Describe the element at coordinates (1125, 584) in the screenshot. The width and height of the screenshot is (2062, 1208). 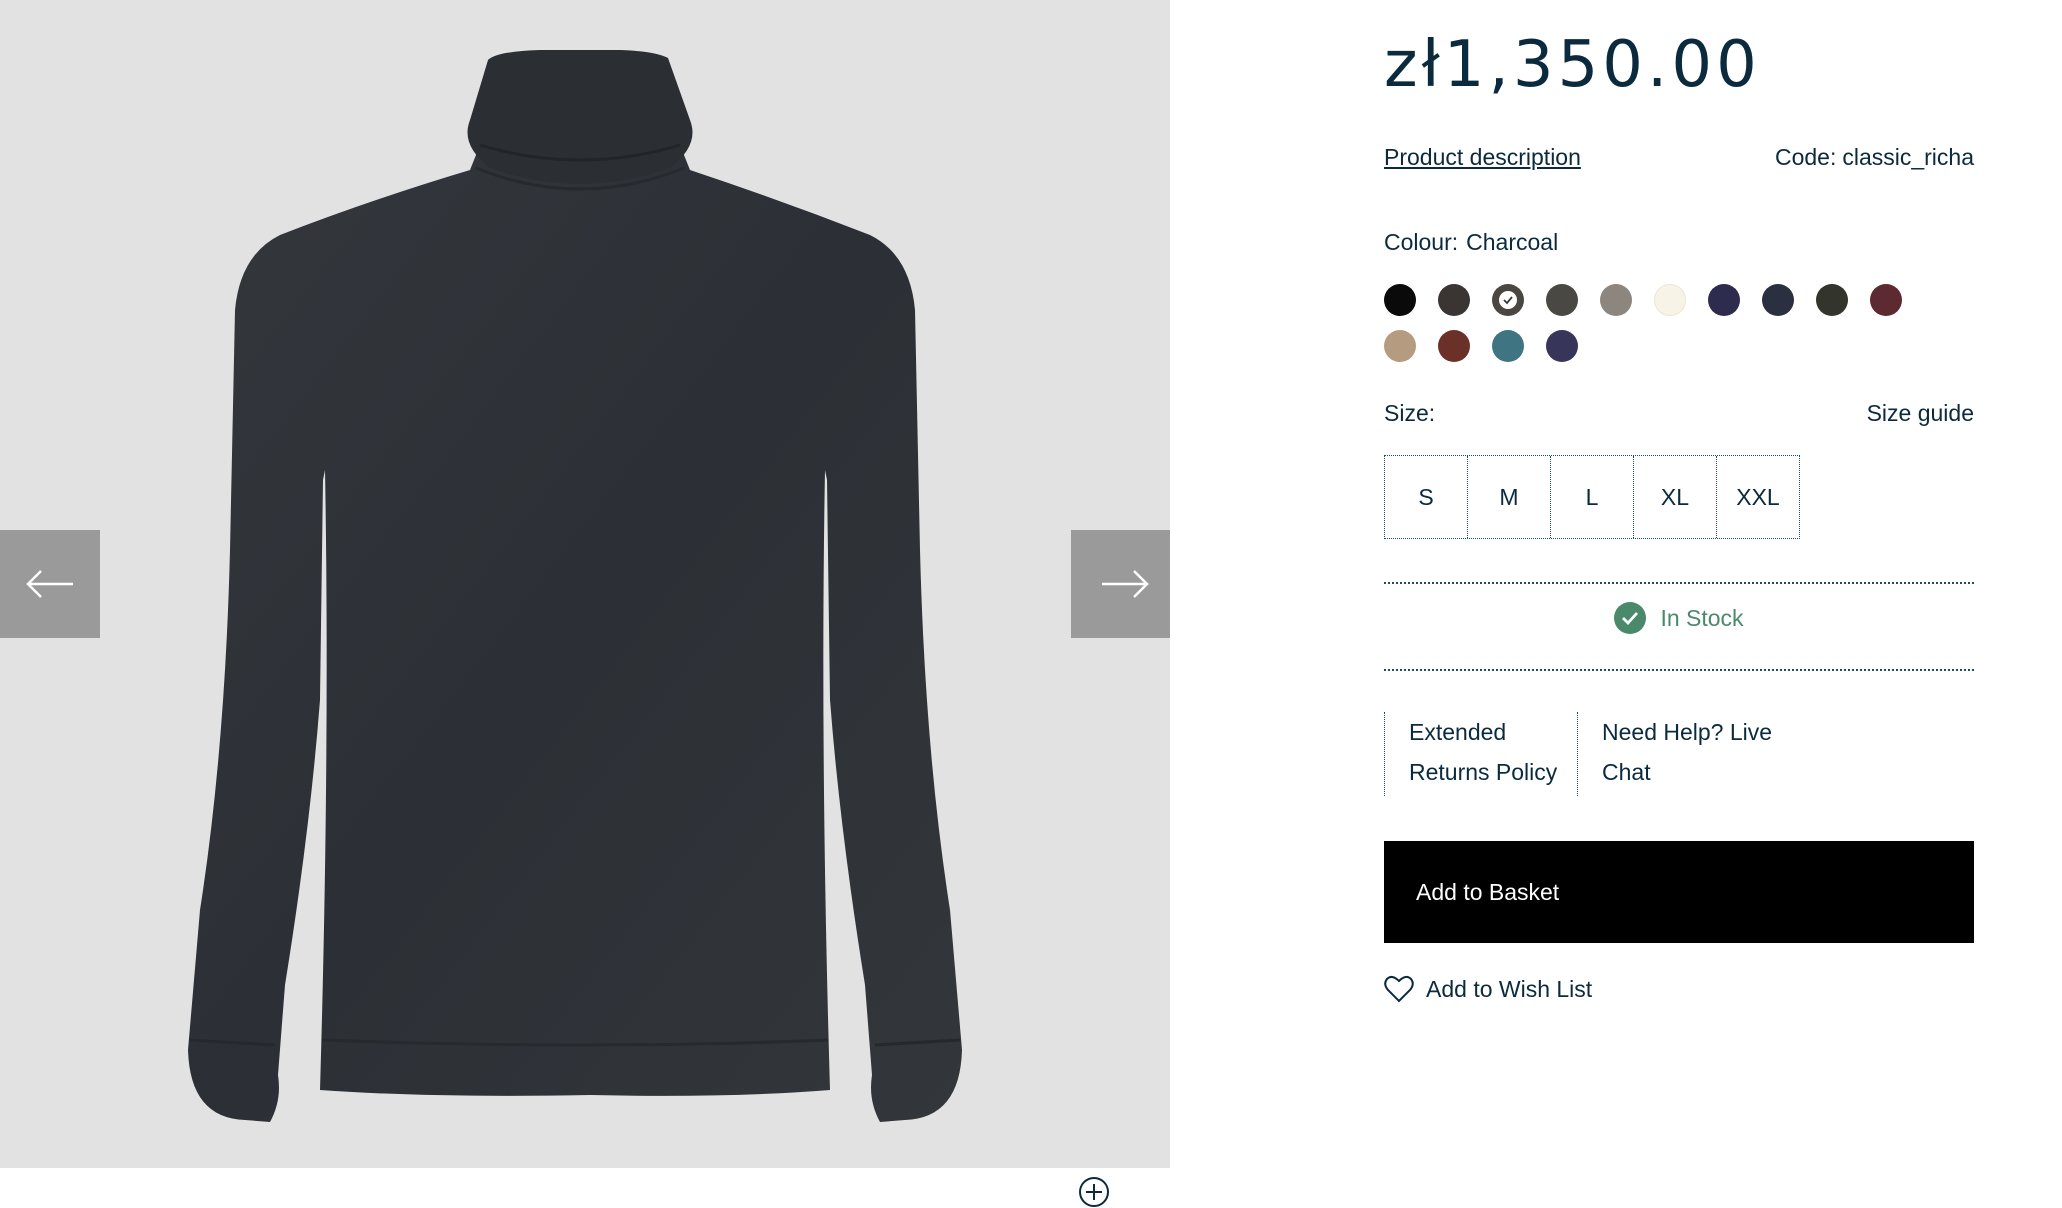
I see `arrow-right-icon` at that location.